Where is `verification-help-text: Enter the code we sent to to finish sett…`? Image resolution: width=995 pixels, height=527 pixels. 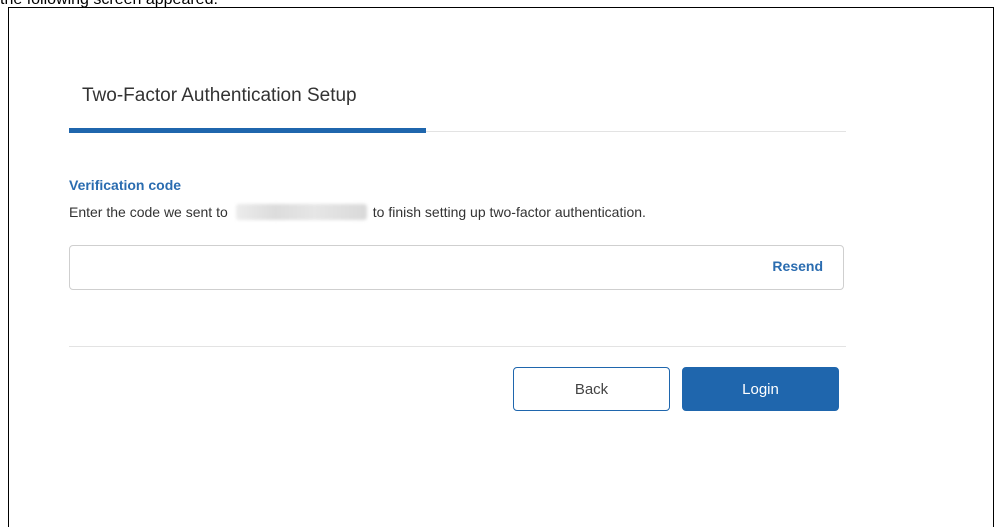
verification-help-text: Enter the code we sent to to finish sett… is located at coordinates (357, 212).